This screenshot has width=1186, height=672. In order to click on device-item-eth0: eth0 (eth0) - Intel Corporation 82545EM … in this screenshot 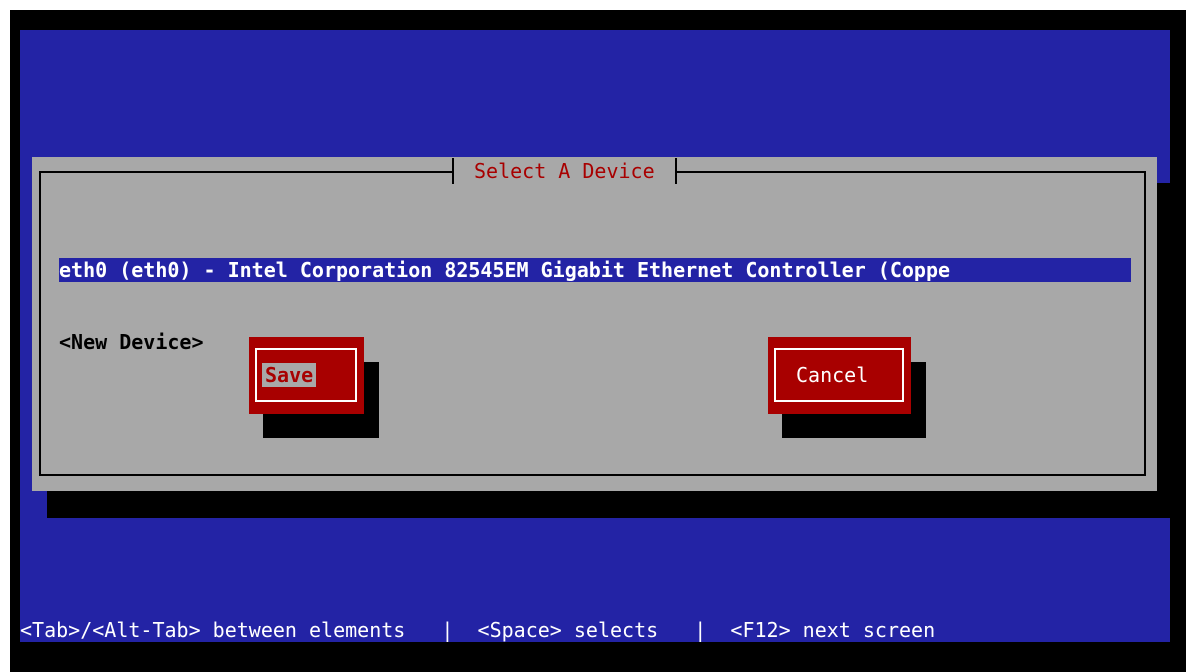, I will do `click(595, 270)`.